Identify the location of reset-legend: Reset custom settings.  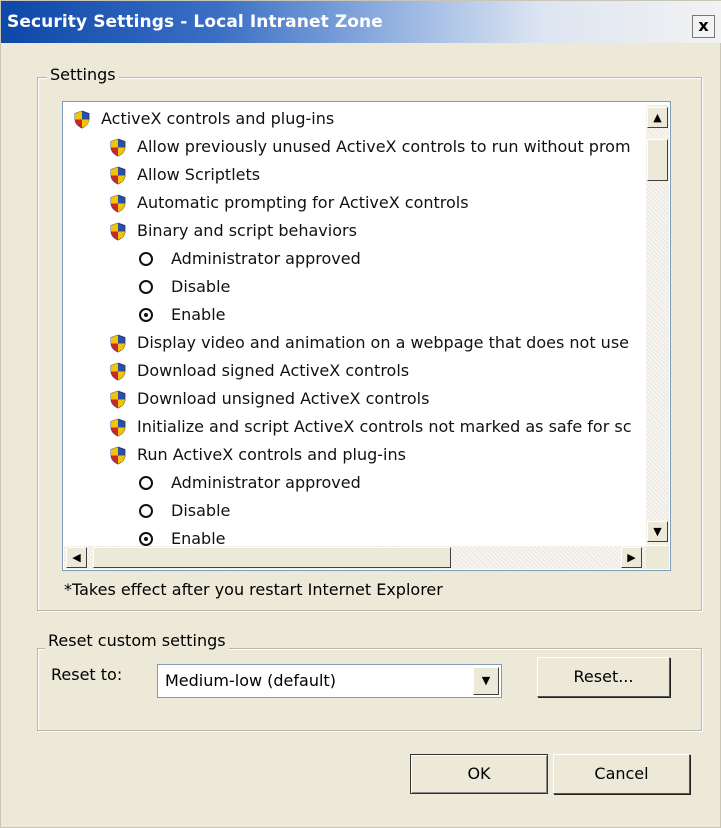
(137, 640).